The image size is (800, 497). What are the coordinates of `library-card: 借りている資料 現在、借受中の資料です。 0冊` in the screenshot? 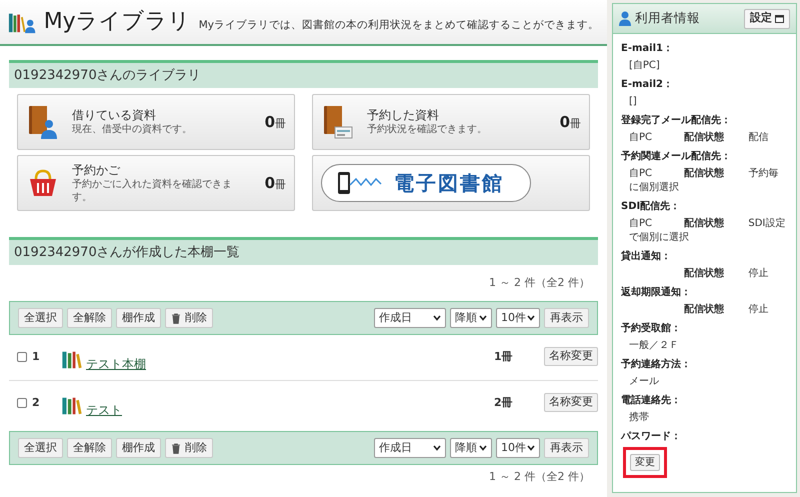 It's located at (156, 122).